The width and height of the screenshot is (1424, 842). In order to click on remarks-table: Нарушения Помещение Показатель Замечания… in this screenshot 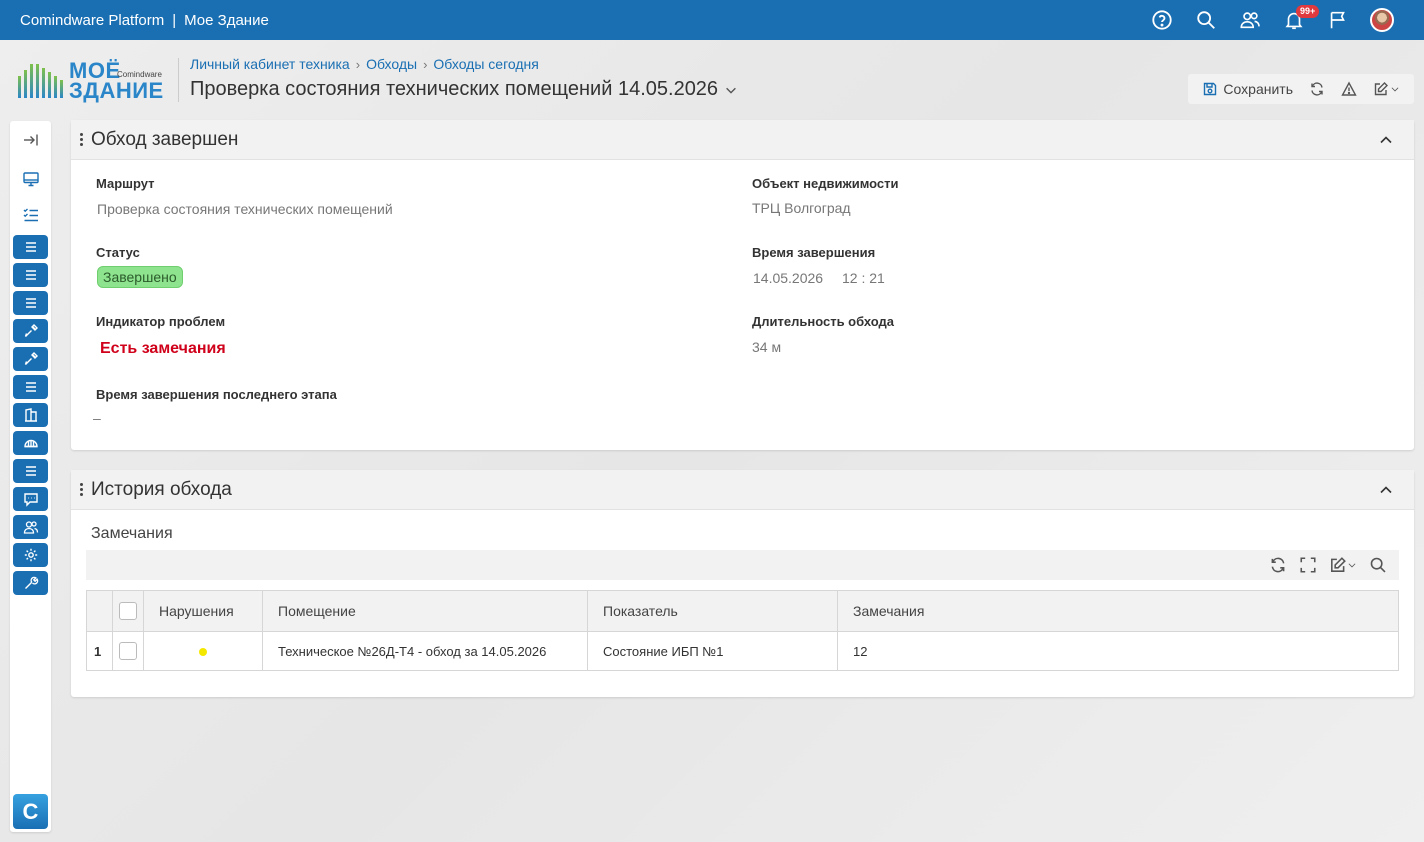, I will do `click(742, 630)`.